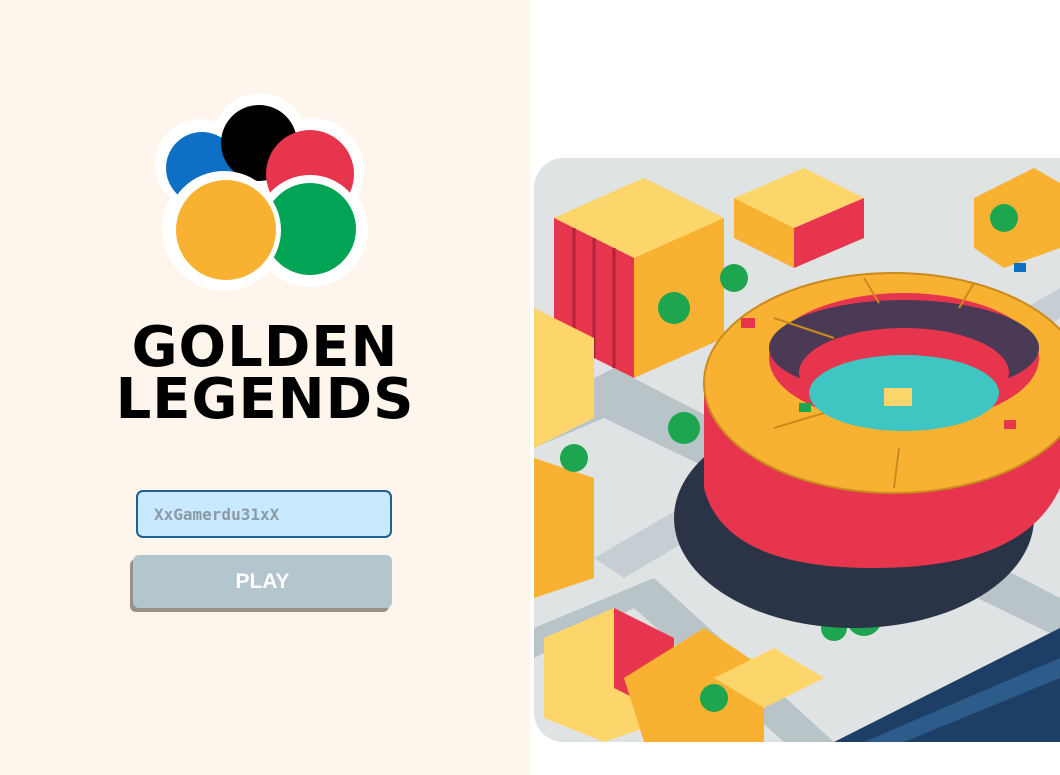  I want to click on logo-yellow-circle, so click(226, 230).